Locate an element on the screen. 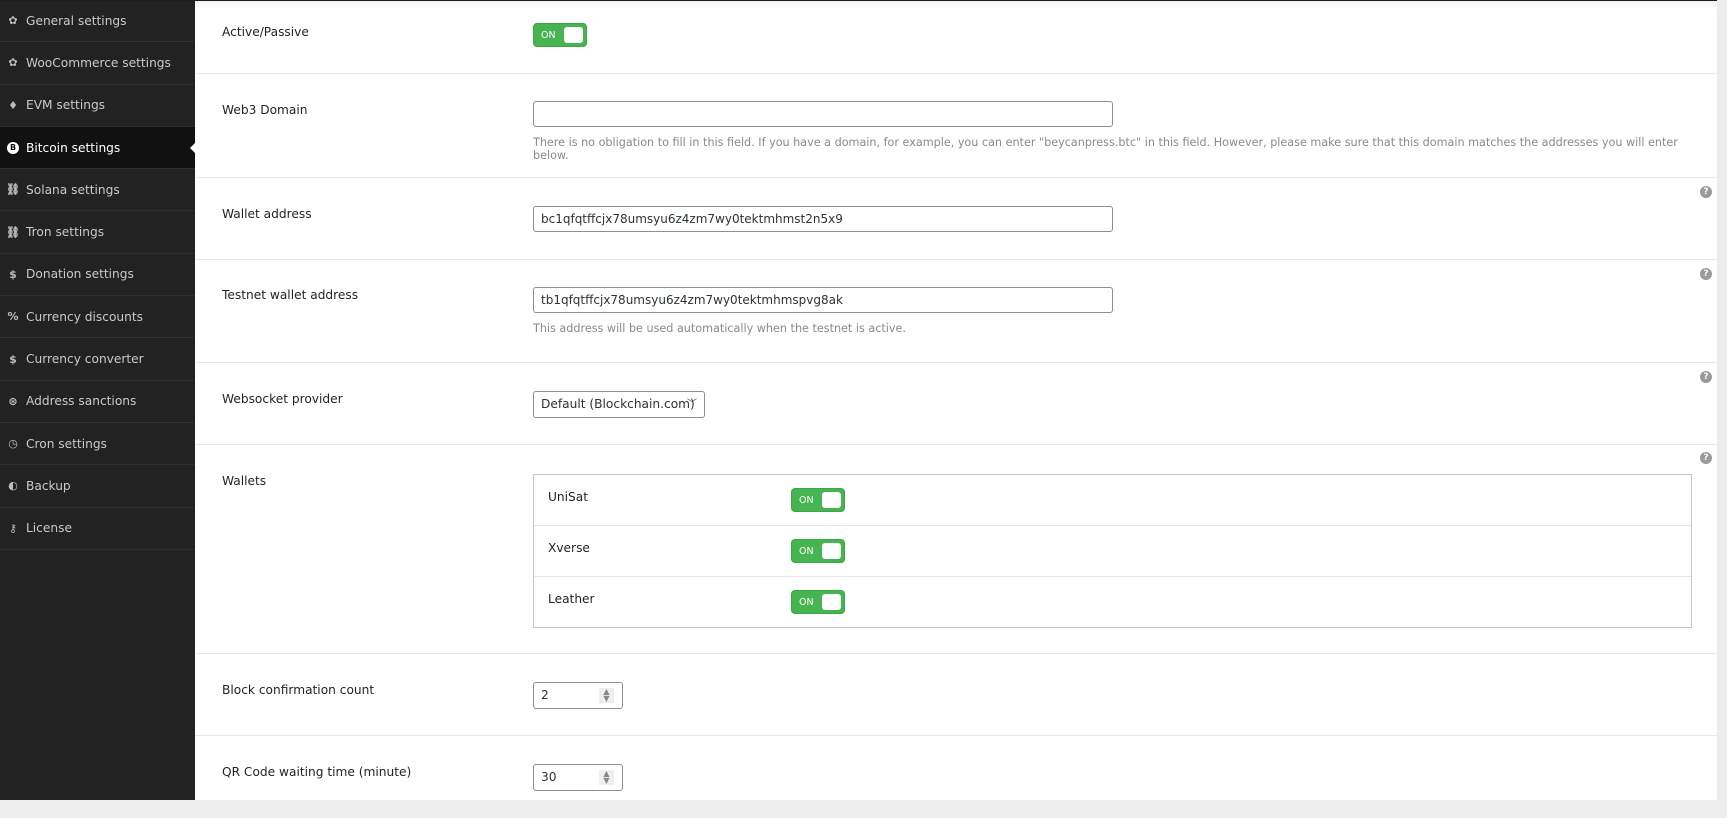  dollar-icon: $ is located at coordinates (13, 359).